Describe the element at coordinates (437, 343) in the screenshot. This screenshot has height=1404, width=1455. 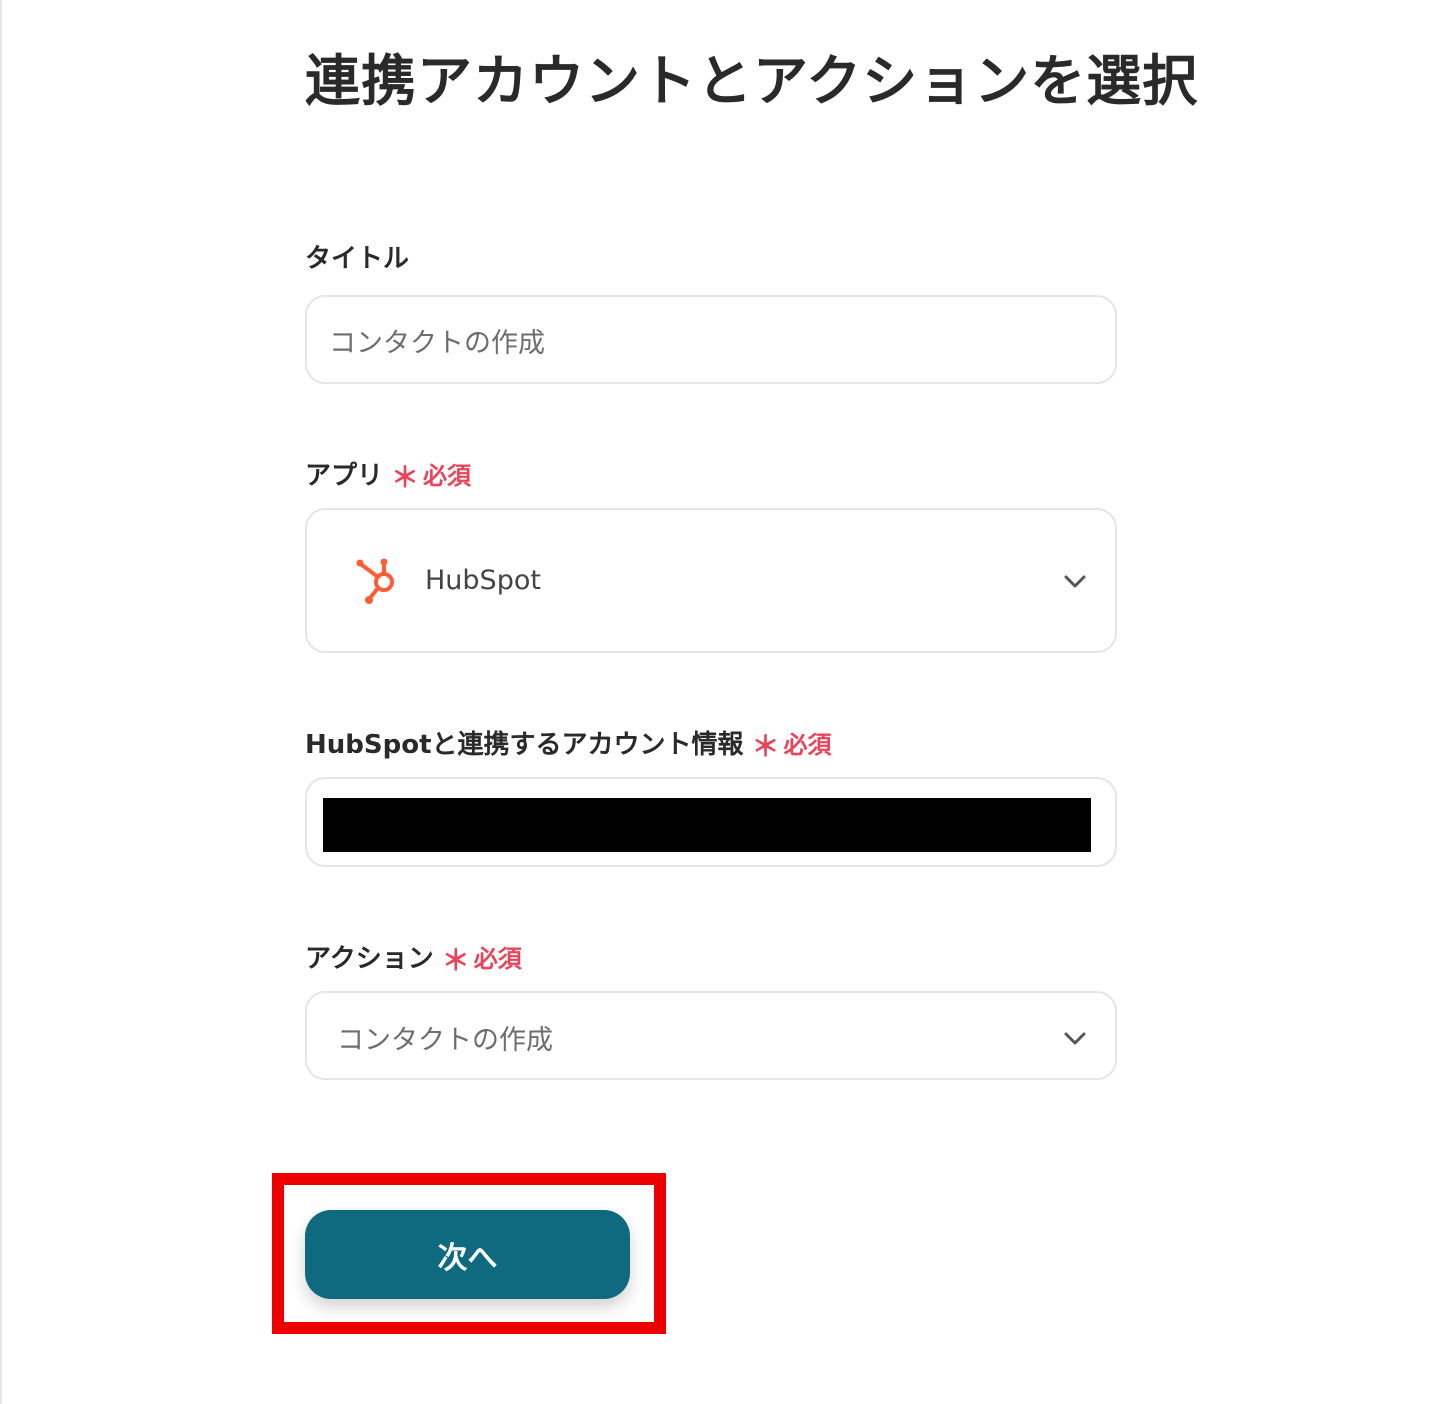
I see `title-input-value: コンタクトの作成` at that location.